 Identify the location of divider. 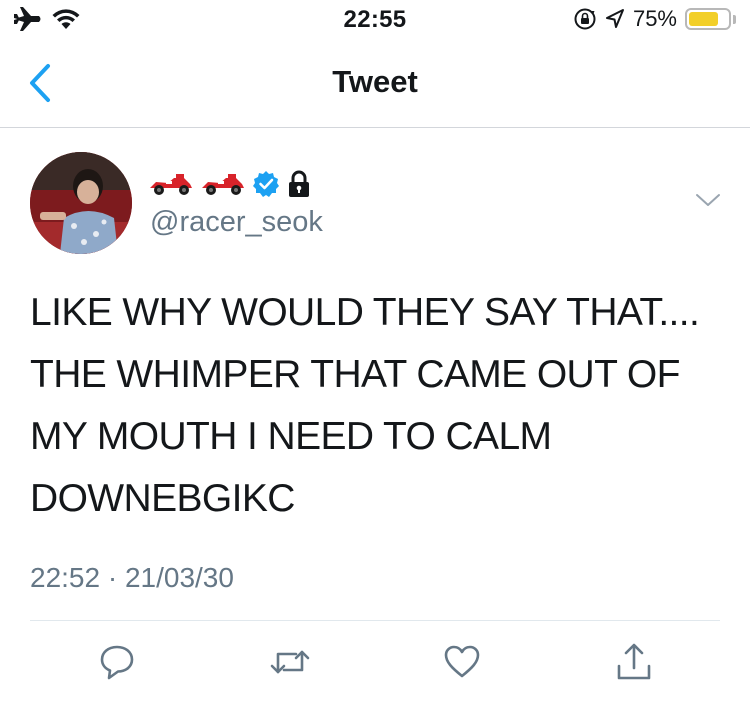
(375, 620).